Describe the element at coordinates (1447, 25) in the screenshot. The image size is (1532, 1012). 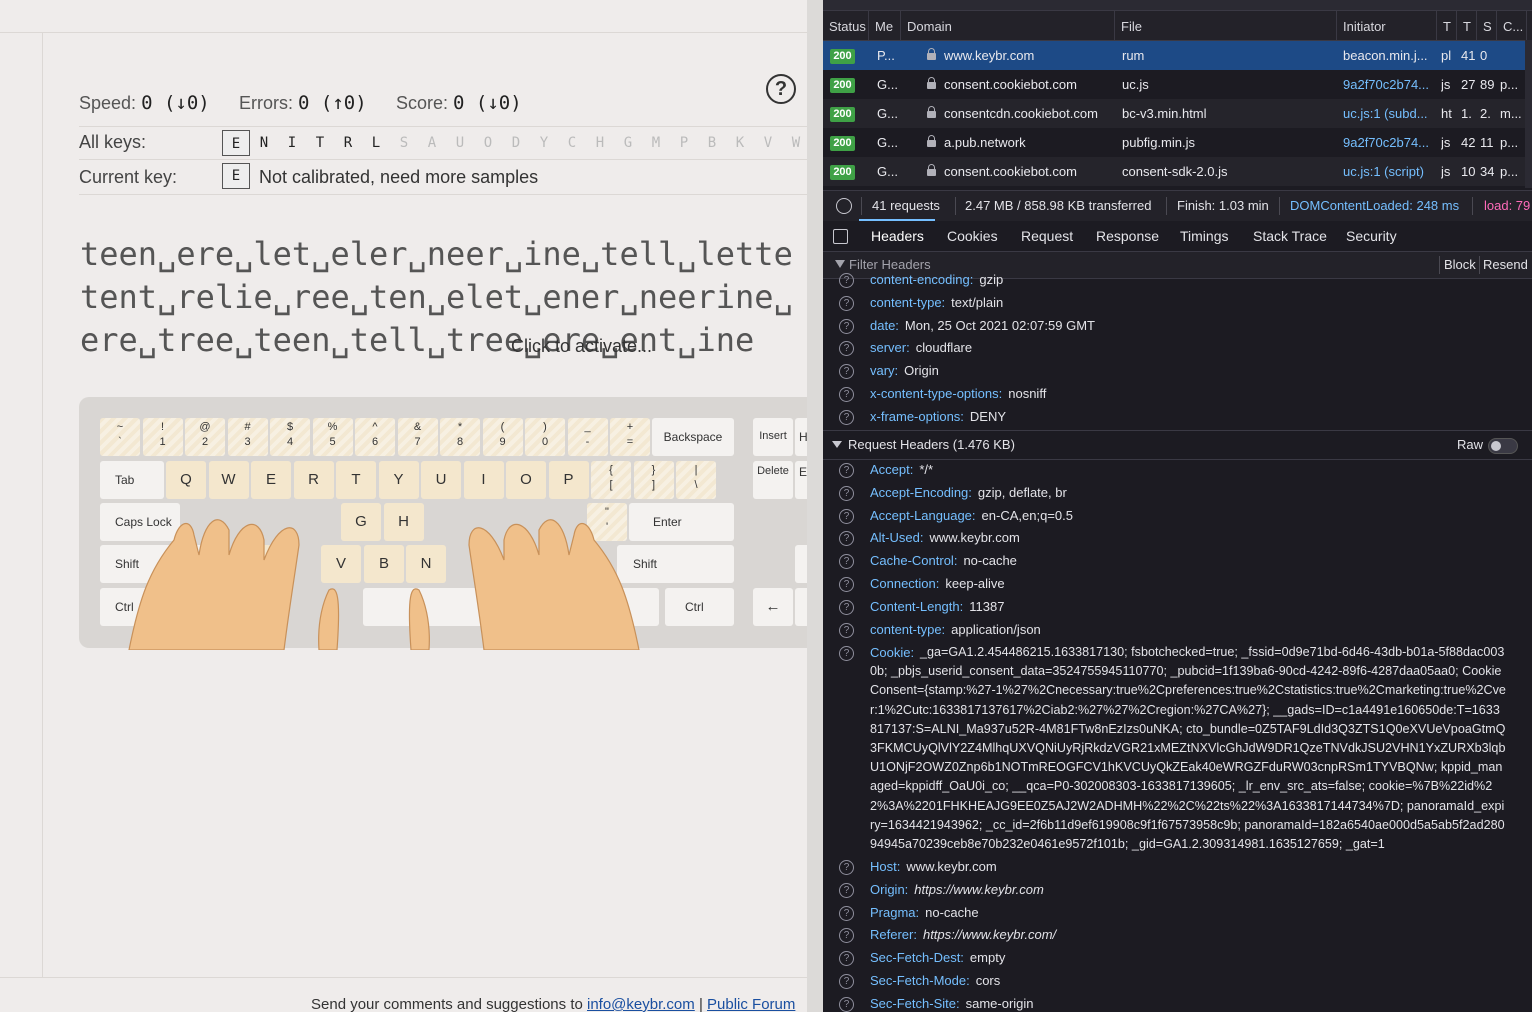
I see `col-type: T` at that location.